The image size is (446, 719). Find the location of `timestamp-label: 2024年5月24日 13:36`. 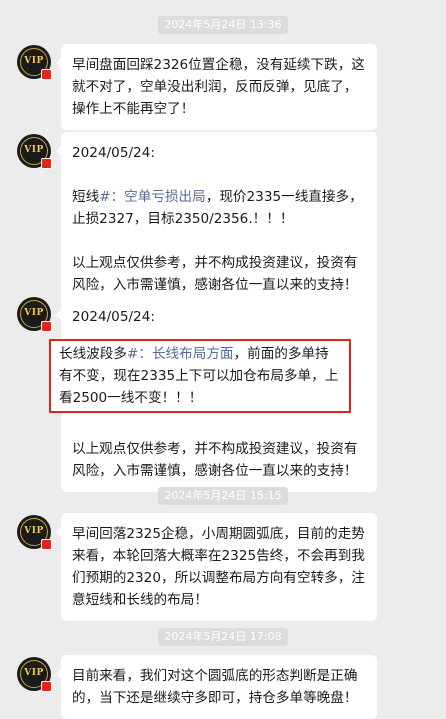

timestamp-label: 2024年5月24日 13:36 is located at coordinates (223, 25).